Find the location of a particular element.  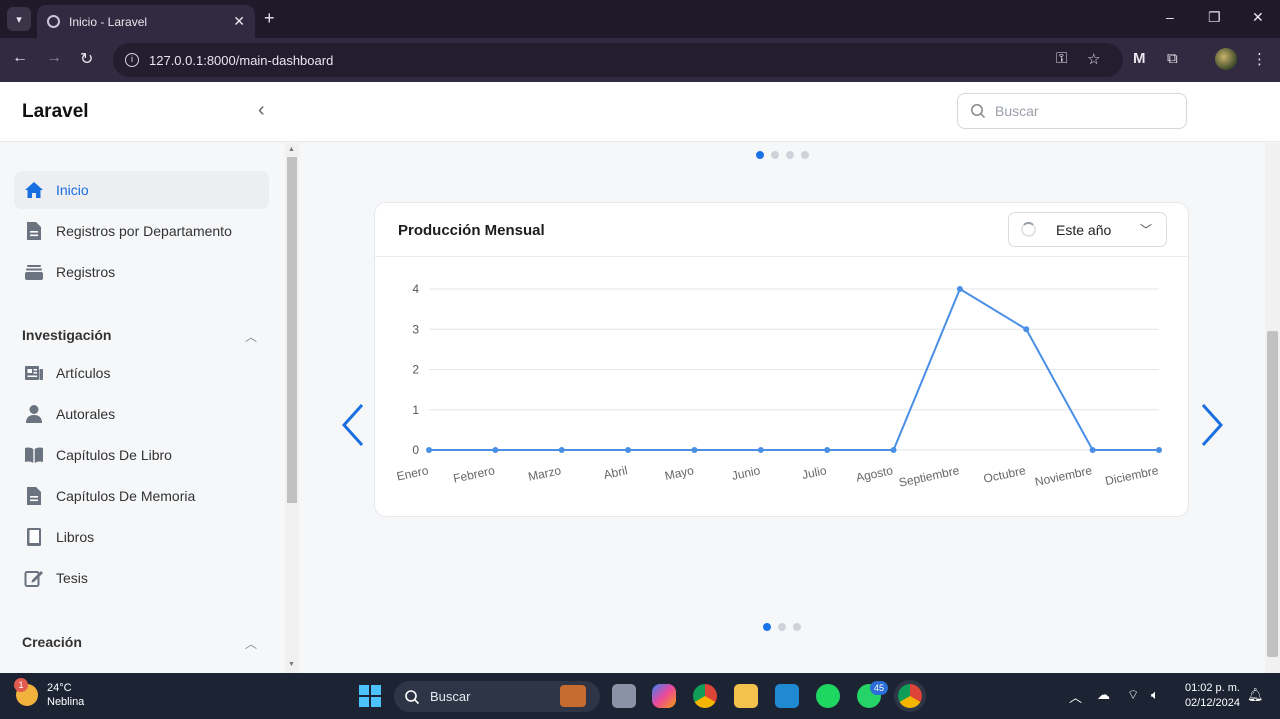

x-tick-label: Septiembre is located at coordinates (929, 476).